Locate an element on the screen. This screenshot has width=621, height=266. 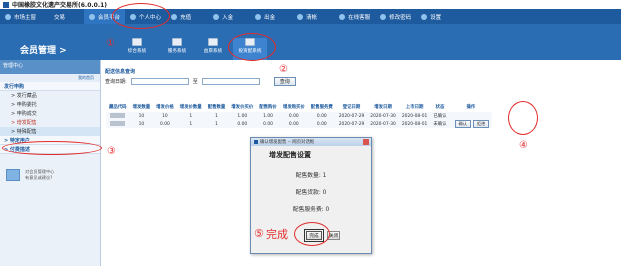
sidebar-item-special-placement: > 特殊配售 is located at coordinates (50, 131).